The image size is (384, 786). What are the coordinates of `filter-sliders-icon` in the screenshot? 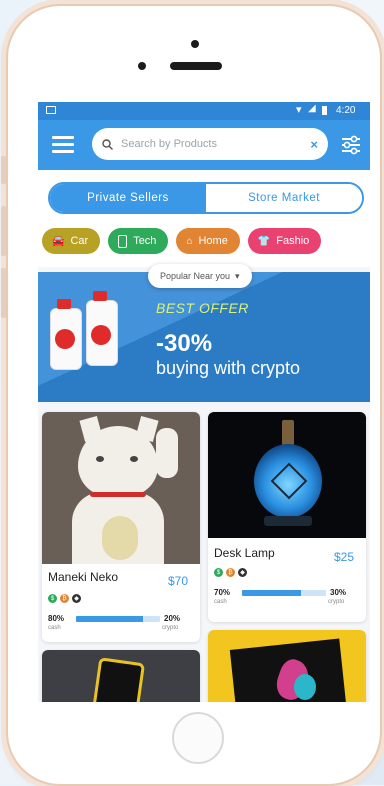 It's located at (351, 145).